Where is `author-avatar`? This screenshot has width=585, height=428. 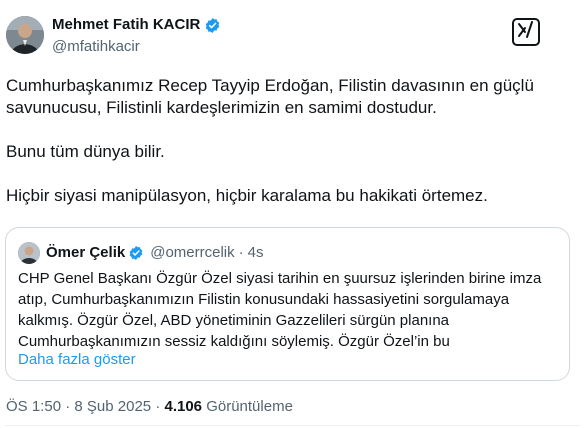 author-avatar is located at coordinates (25, 35).